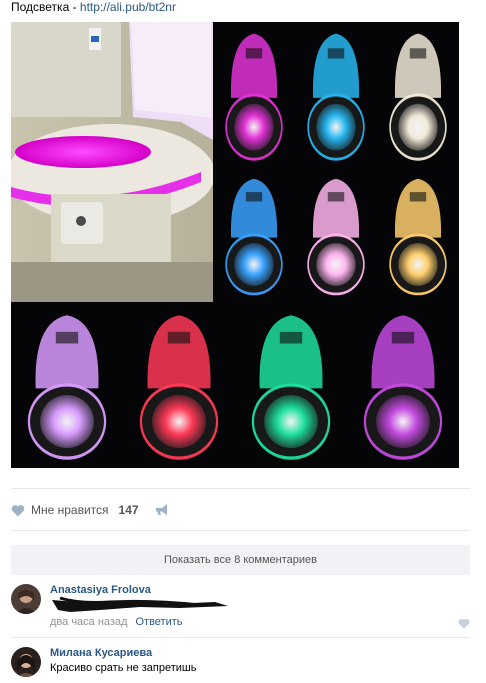  I want to click on comment-text: Красиво срать не запретишь, so click(123, 668).